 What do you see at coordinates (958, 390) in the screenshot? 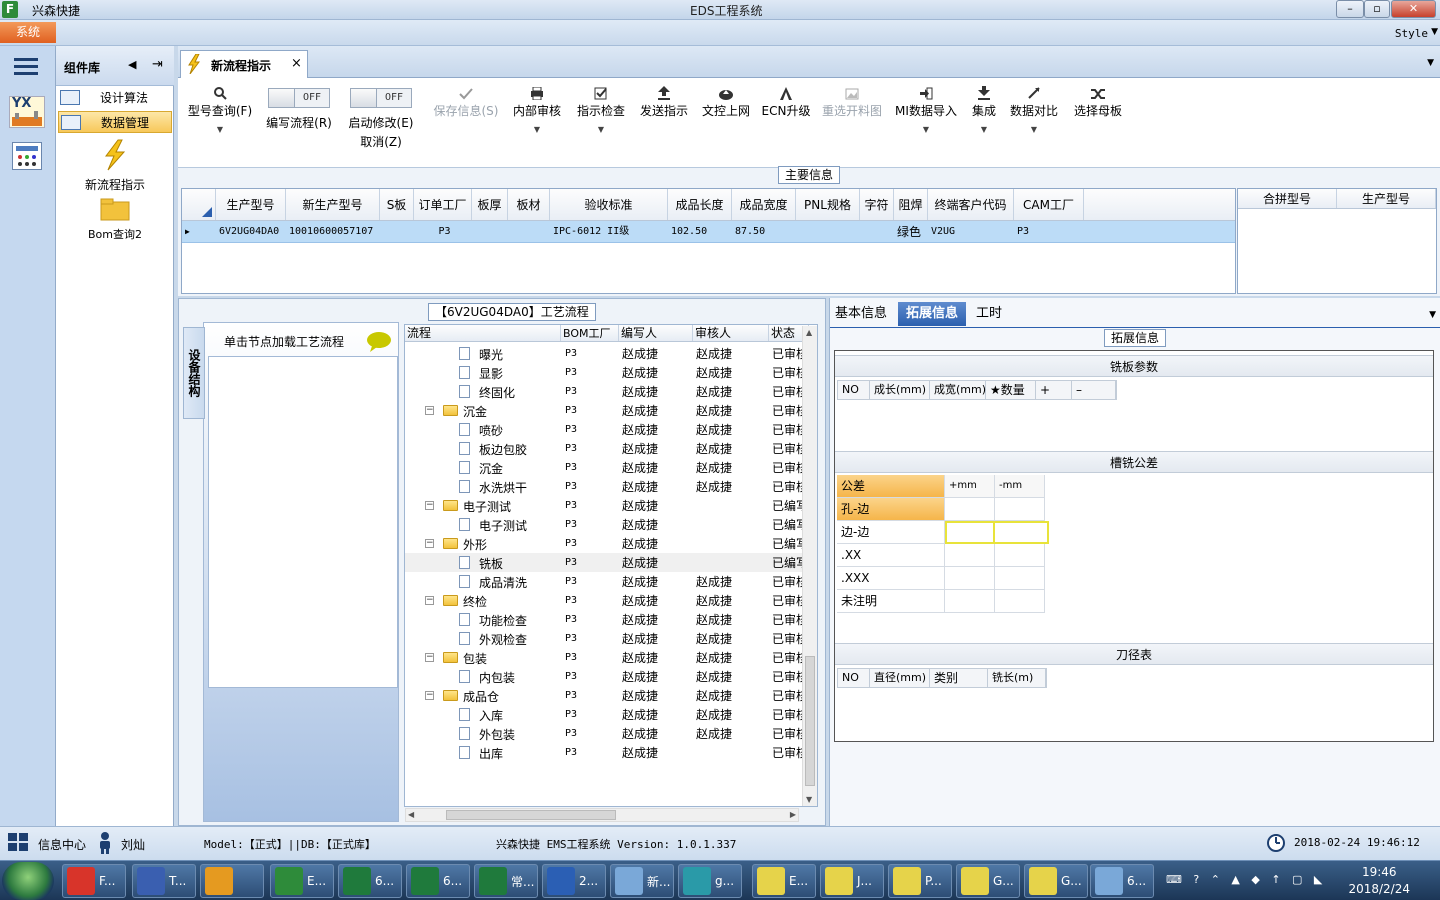
I see `column-header: 成宽(mm)` at bounding box center [958, 390].